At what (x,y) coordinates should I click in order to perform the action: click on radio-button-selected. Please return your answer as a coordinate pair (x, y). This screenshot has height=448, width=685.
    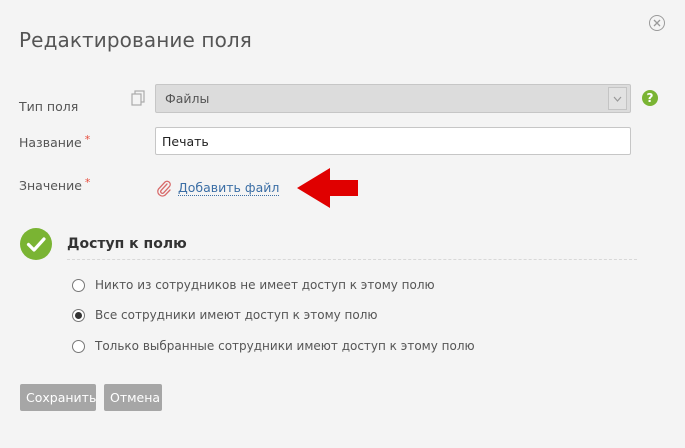
    Looking at the image, I should click on (78, 315).